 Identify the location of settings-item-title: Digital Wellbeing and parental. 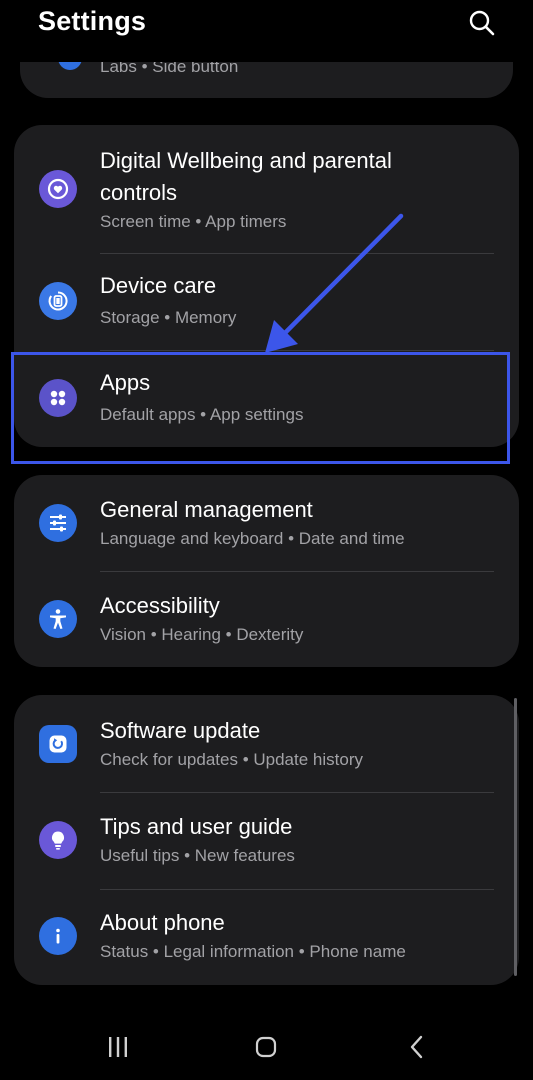
(246, 160).